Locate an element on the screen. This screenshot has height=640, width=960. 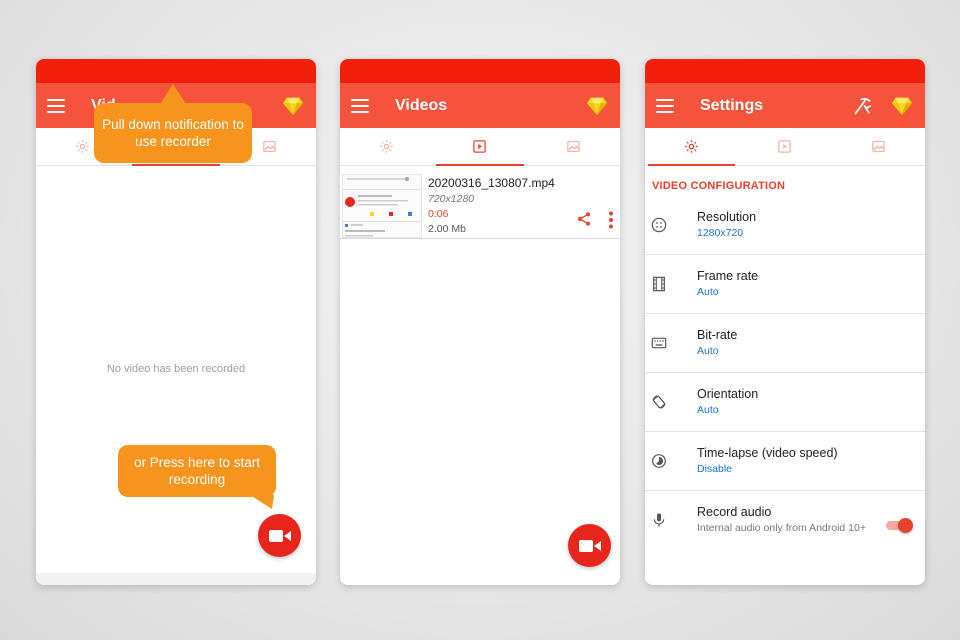
hint-text-notification: Pull down notification to use recorder is located at coordinates (173, 133).